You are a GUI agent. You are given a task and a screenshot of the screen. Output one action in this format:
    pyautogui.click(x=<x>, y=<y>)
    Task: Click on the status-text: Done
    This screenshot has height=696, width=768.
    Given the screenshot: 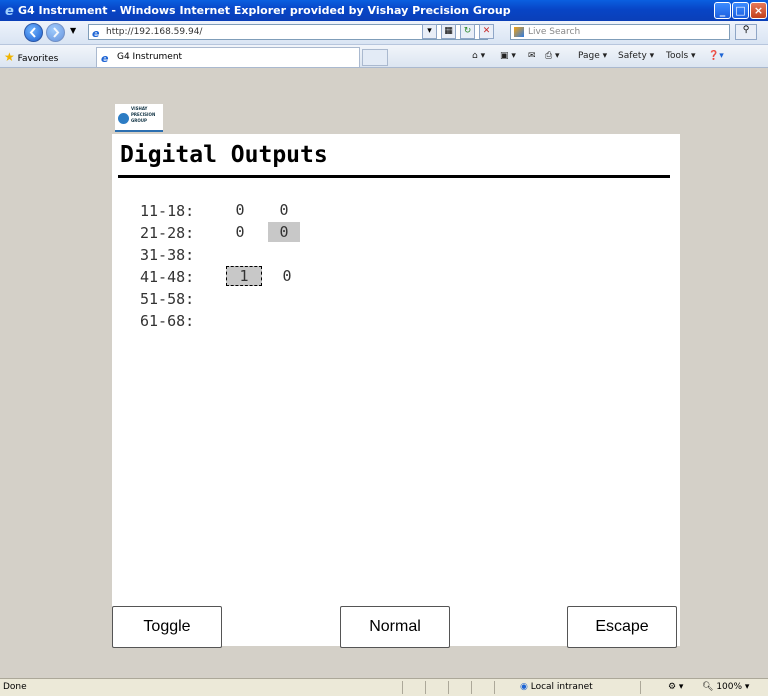 What is the action you would take?
    pyautogui.click(x=15, y=687)
    